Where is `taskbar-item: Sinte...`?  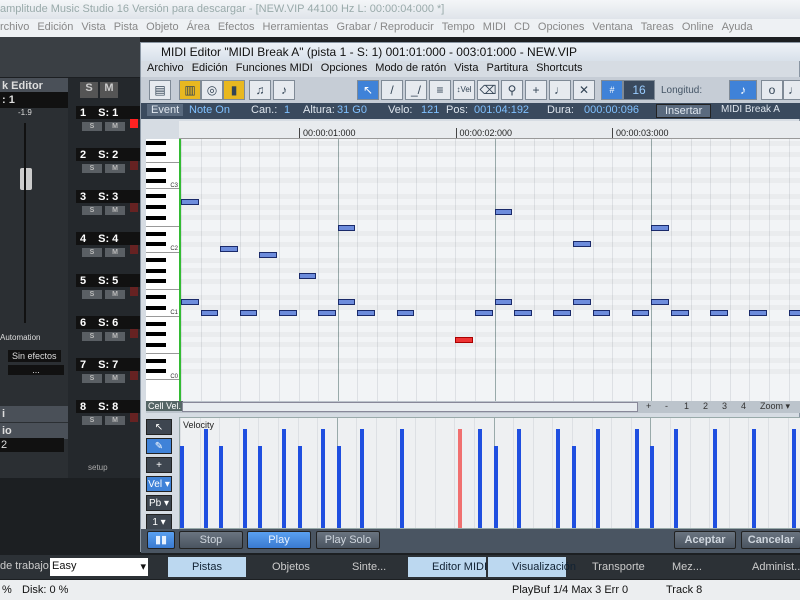 taskbar-item: Sinte... is located at coordinates (367, 567).